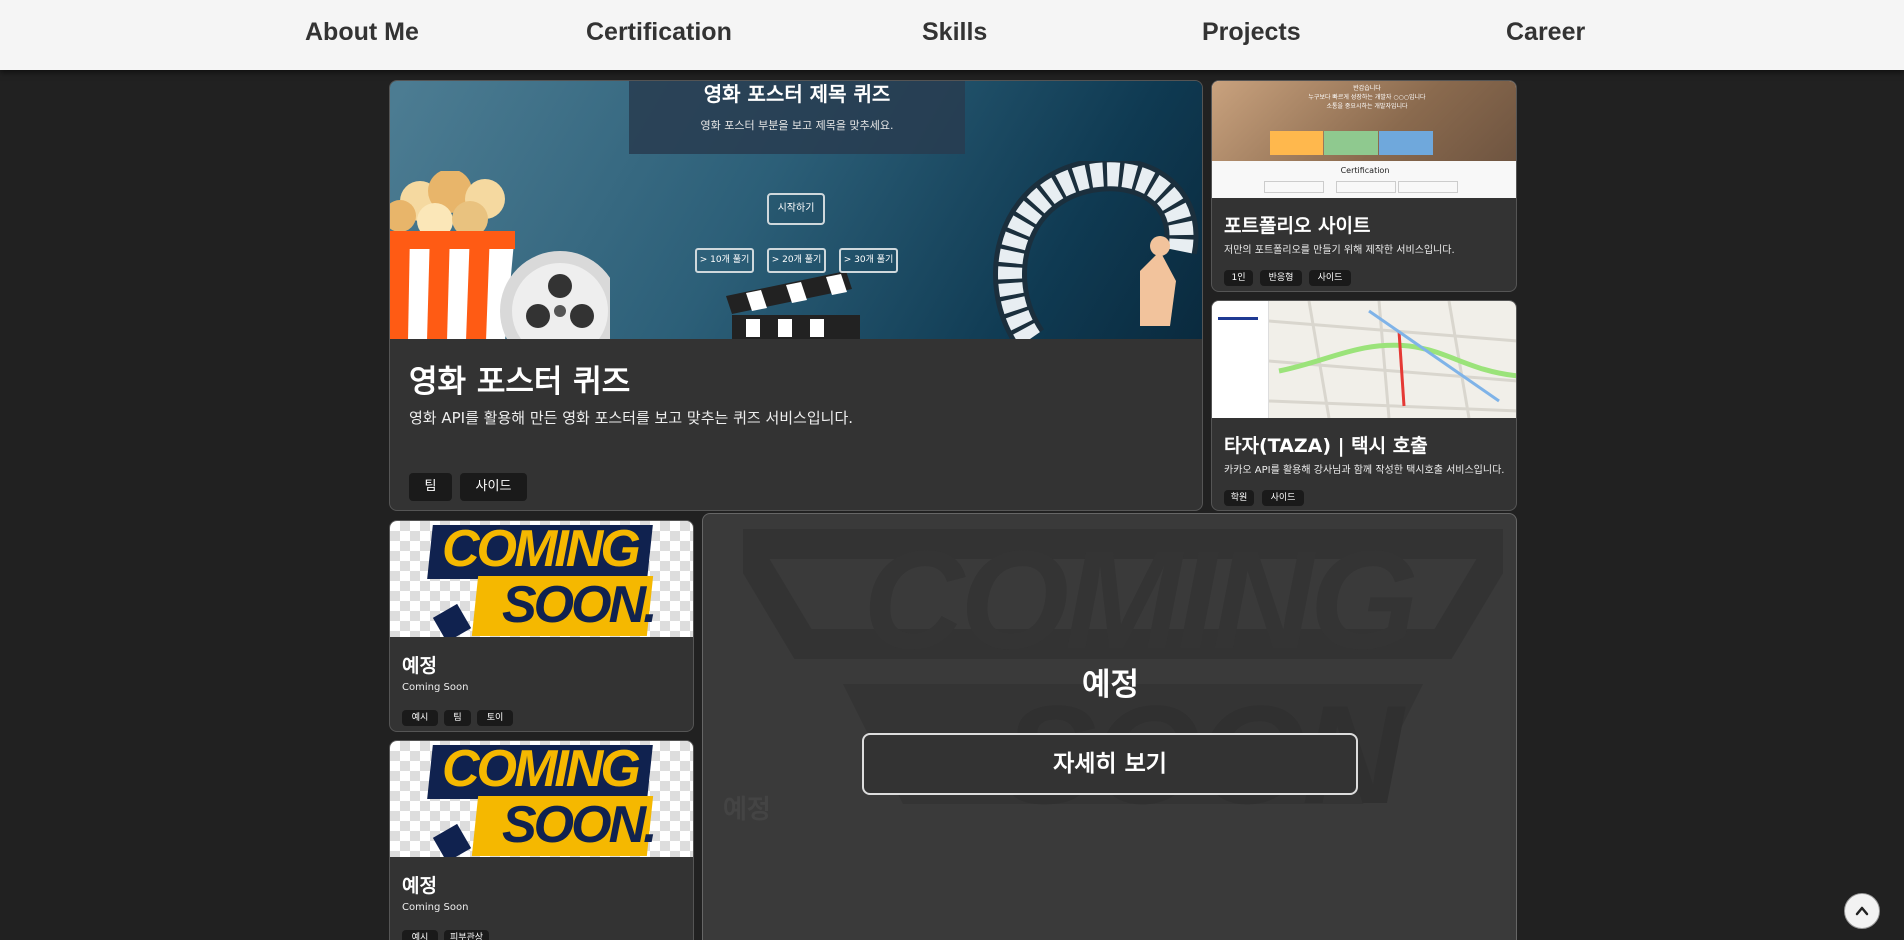  What do you see at coordinates (520, 382) in the screenshot?
I see `project-title: 영화 포스터 퀴즈` at bounding box center [520, 382].